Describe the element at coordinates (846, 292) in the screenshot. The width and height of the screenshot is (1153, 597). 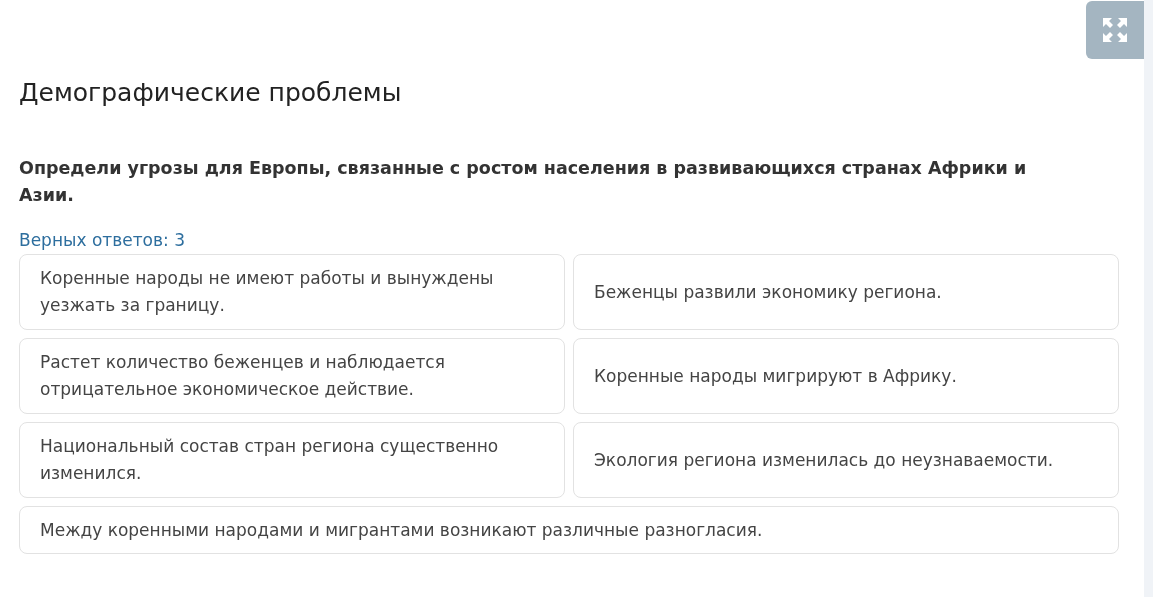
I see `answer-option: Беженцы развили экономику региона.` at that location.